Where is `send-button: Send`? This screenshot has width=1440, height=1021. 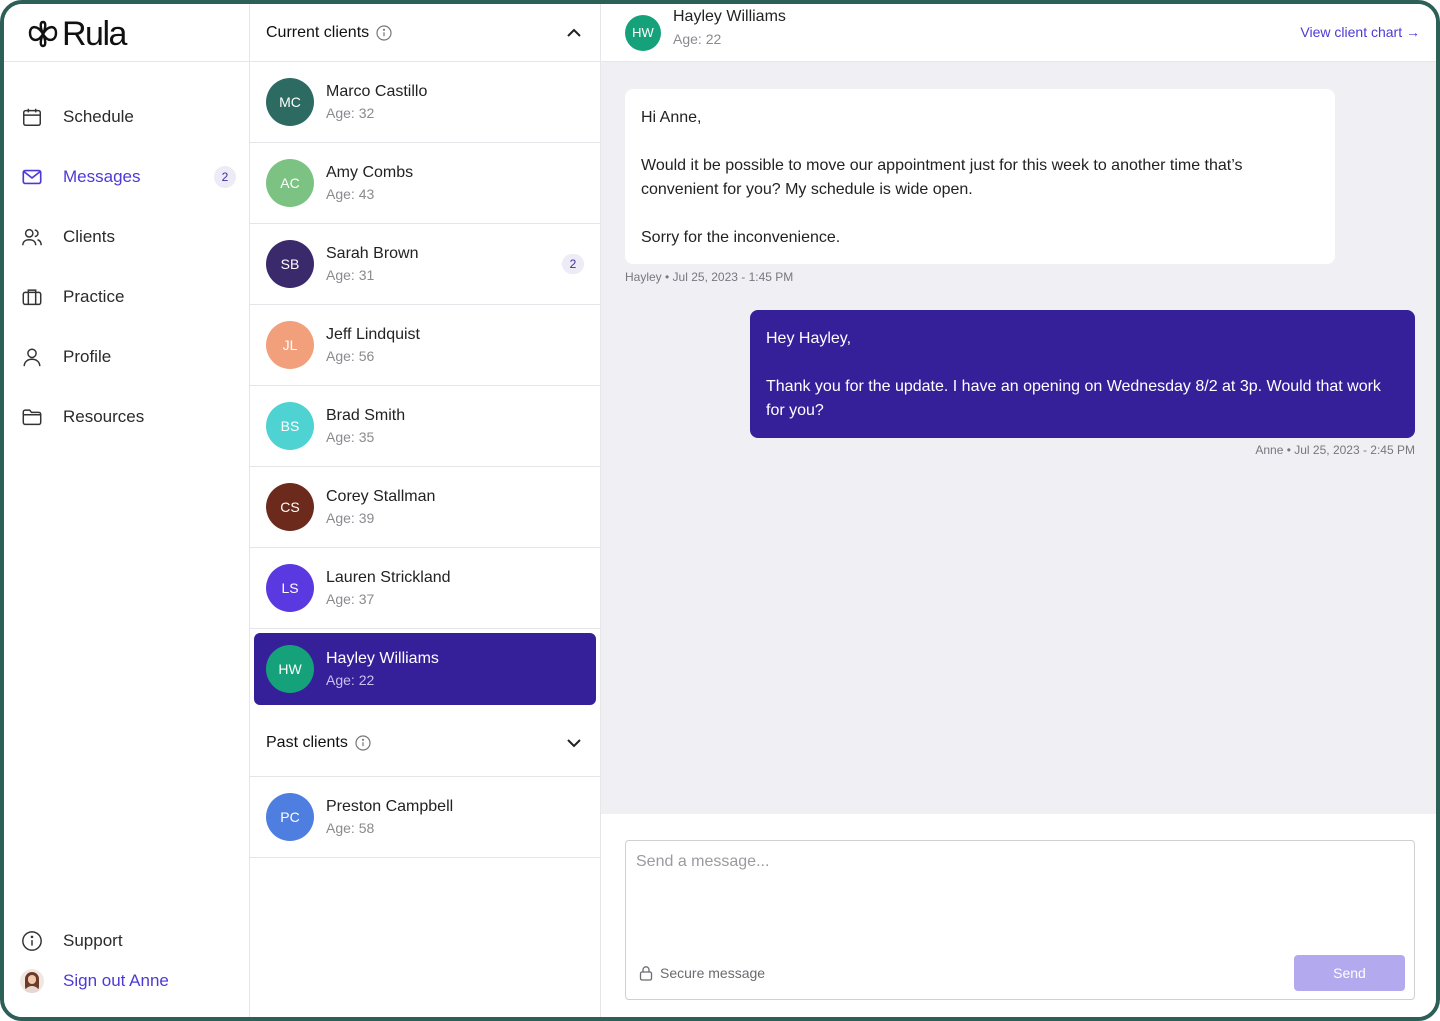 send-button: Send is located at coordinates (1349, 973).